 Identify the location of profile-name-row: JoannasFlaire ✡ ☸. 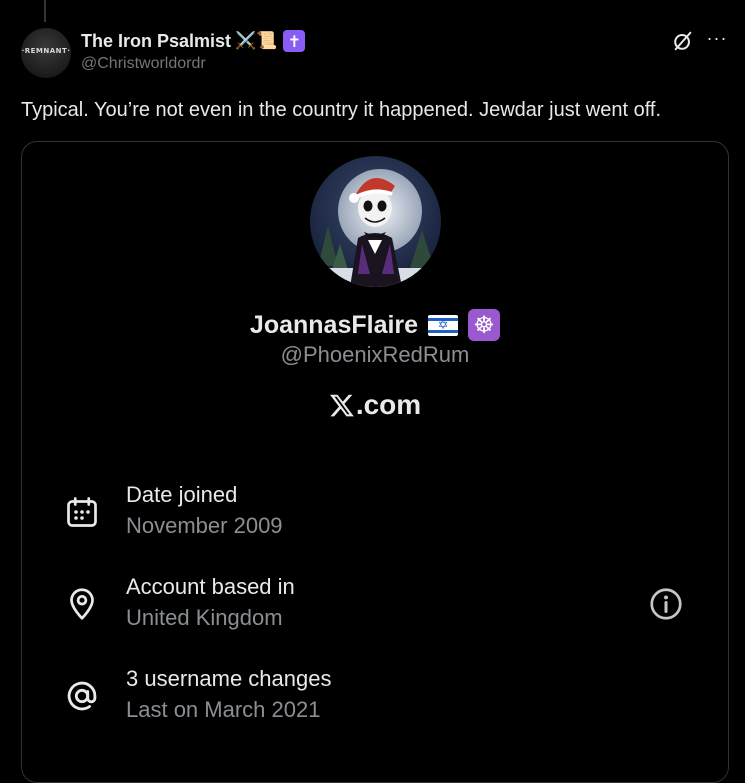
(375, 325).